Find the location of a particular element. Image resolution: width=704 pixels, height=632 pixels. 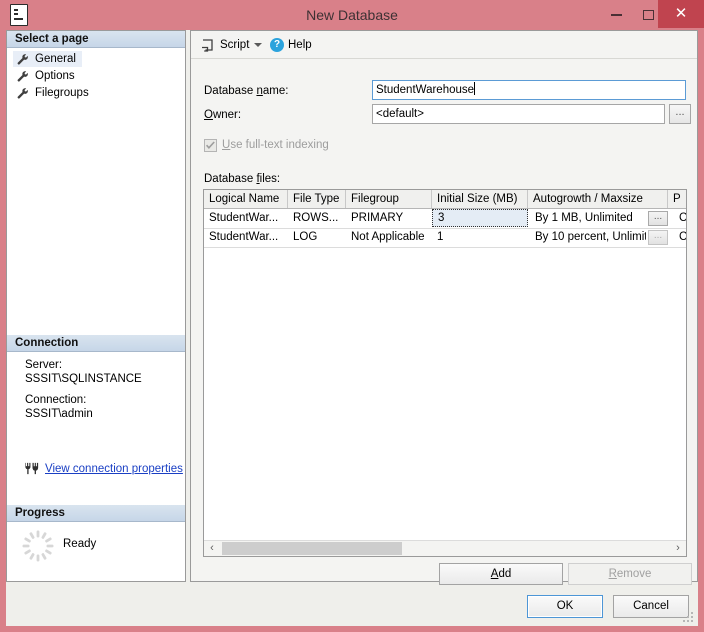

connection-header: Connection is located at coordinates (96, 343).